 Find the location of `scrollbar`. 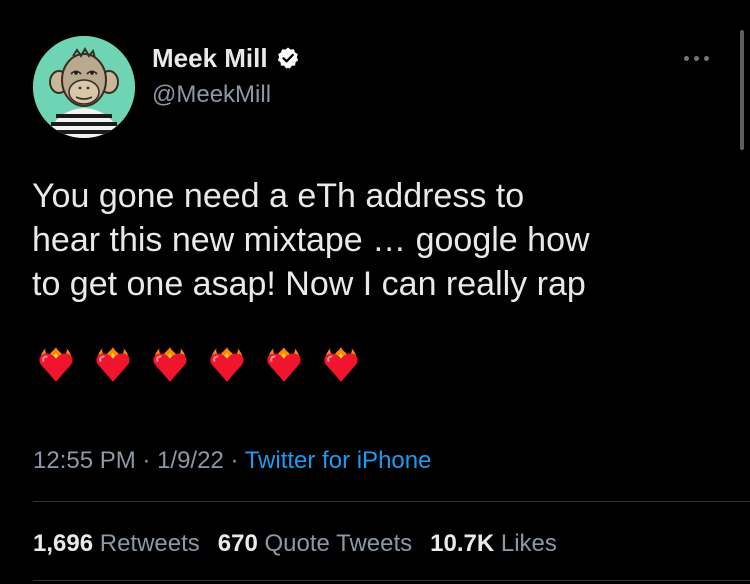

scrollbar is located at coordinates (742, 90).